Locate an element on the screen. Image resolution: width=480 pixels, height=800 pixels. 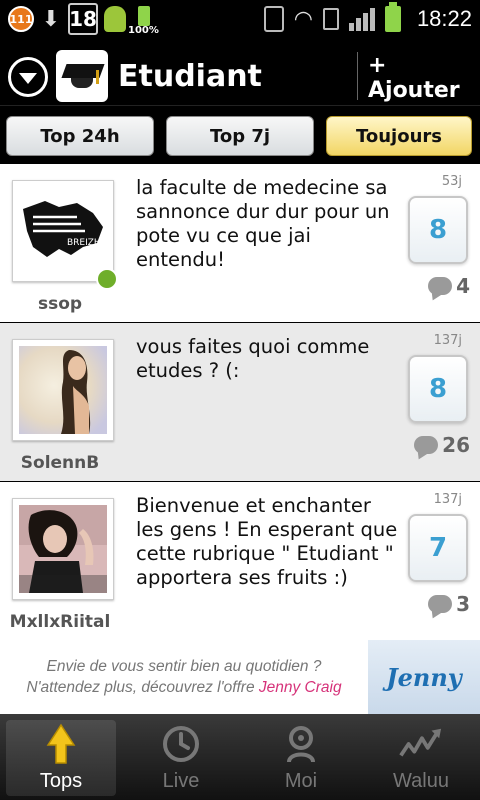
online-status-dot is located at coordinates (107, 279).